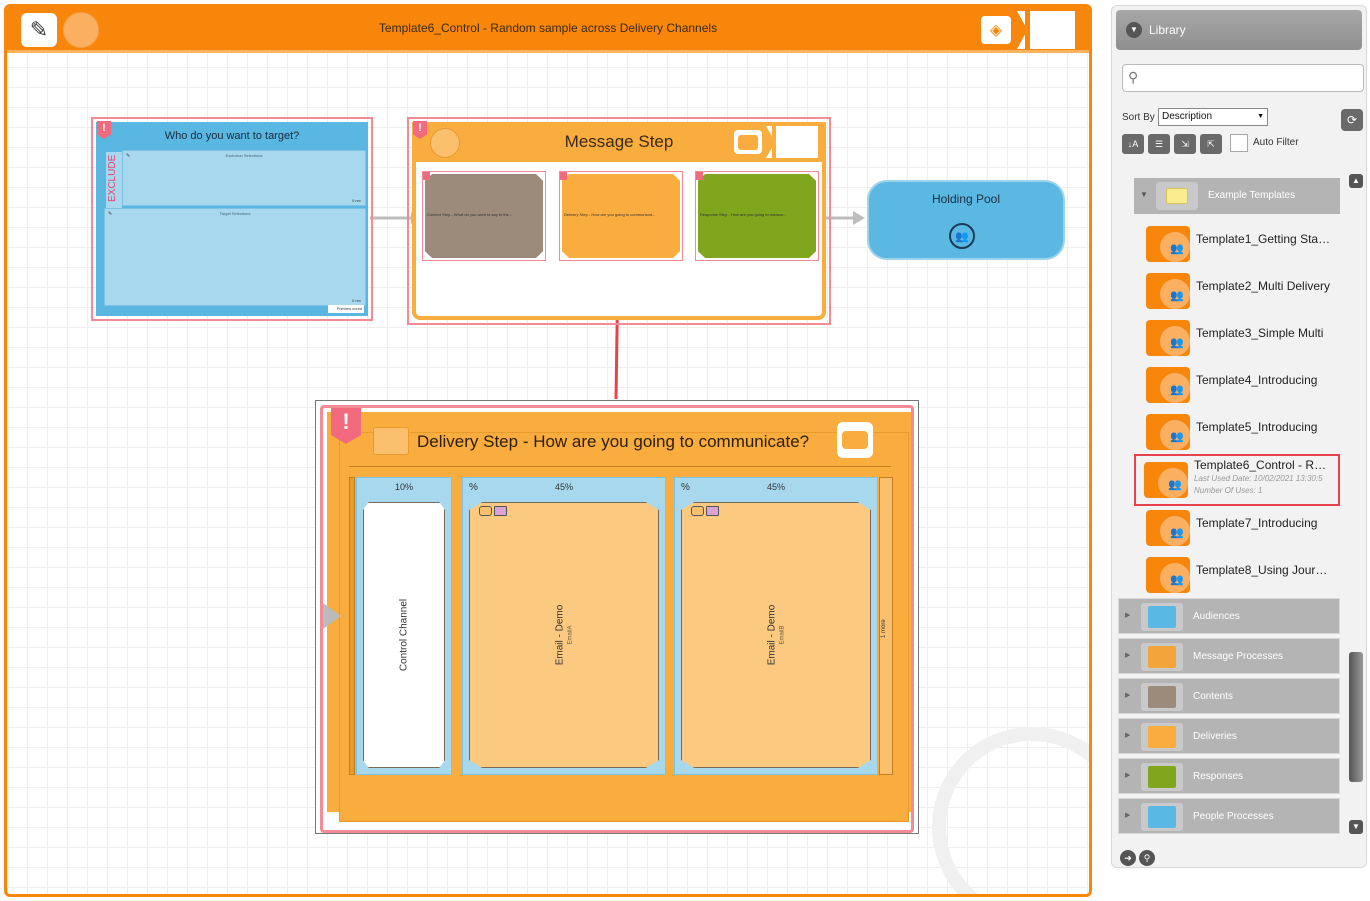 The height and width of the screenshot is (901, 1370). I want to click on auto-filter-checkbox, so click(1239, 143).